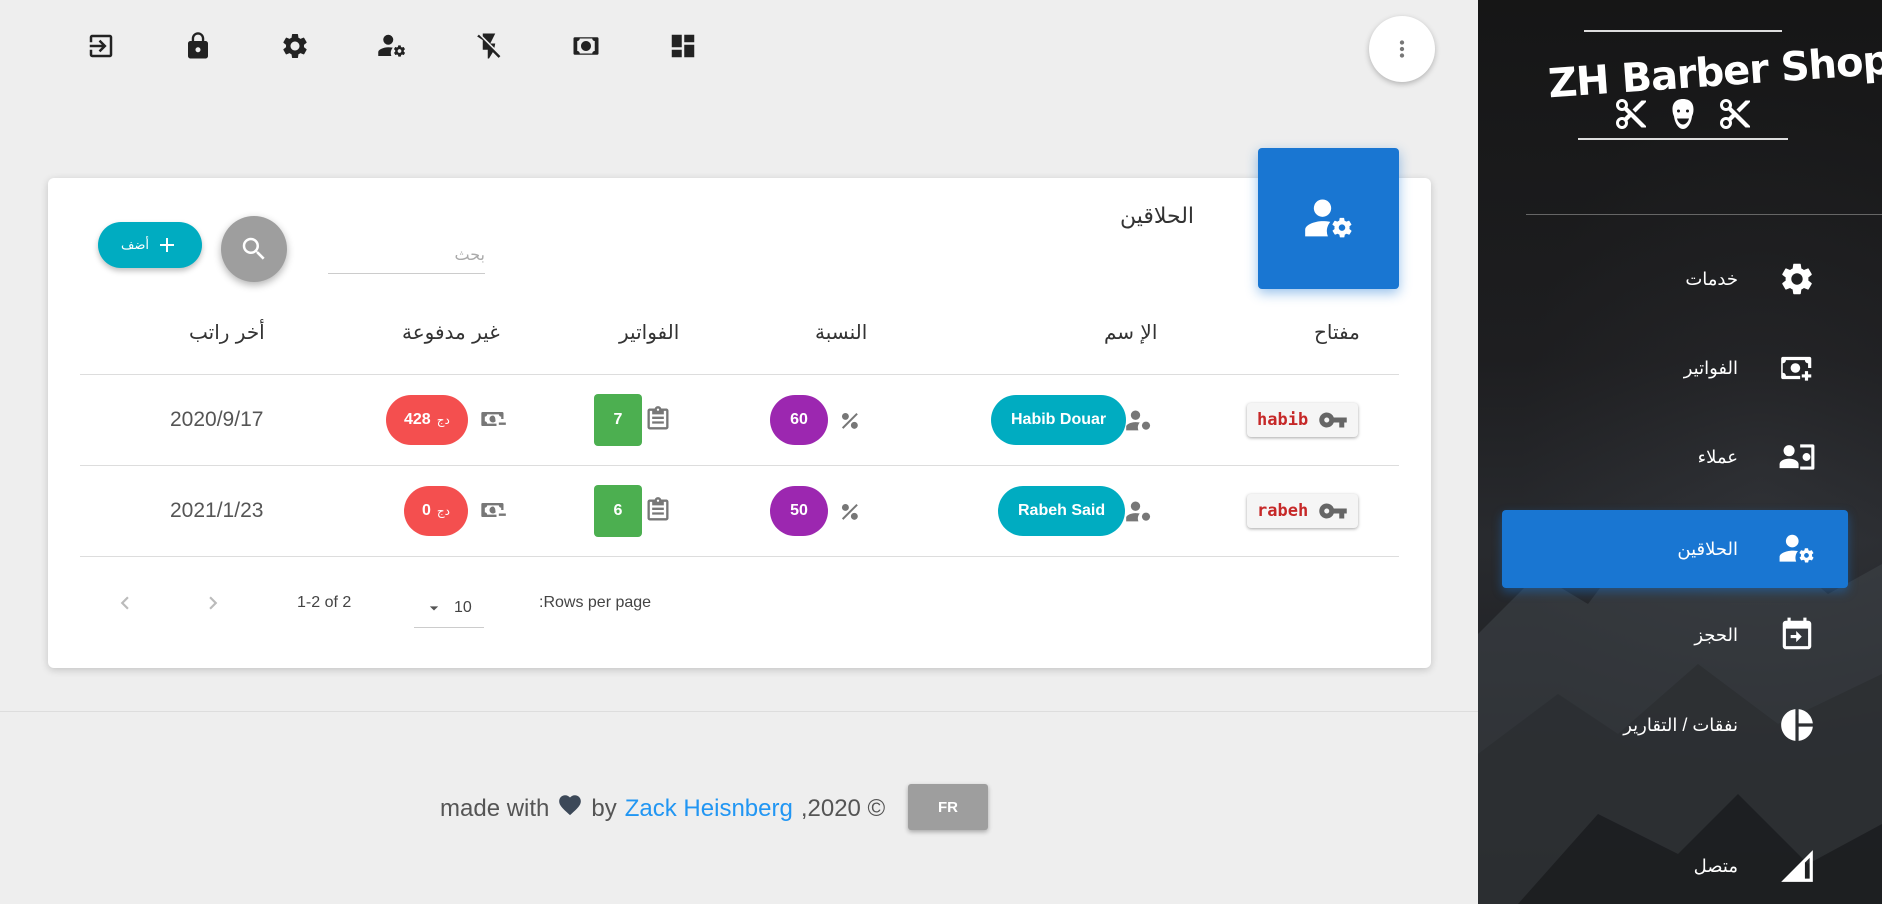 The image size is (1882, 904). Describe the element at coordinates (1797, 866) in the screenshot. I see `signal-icon` at that location.